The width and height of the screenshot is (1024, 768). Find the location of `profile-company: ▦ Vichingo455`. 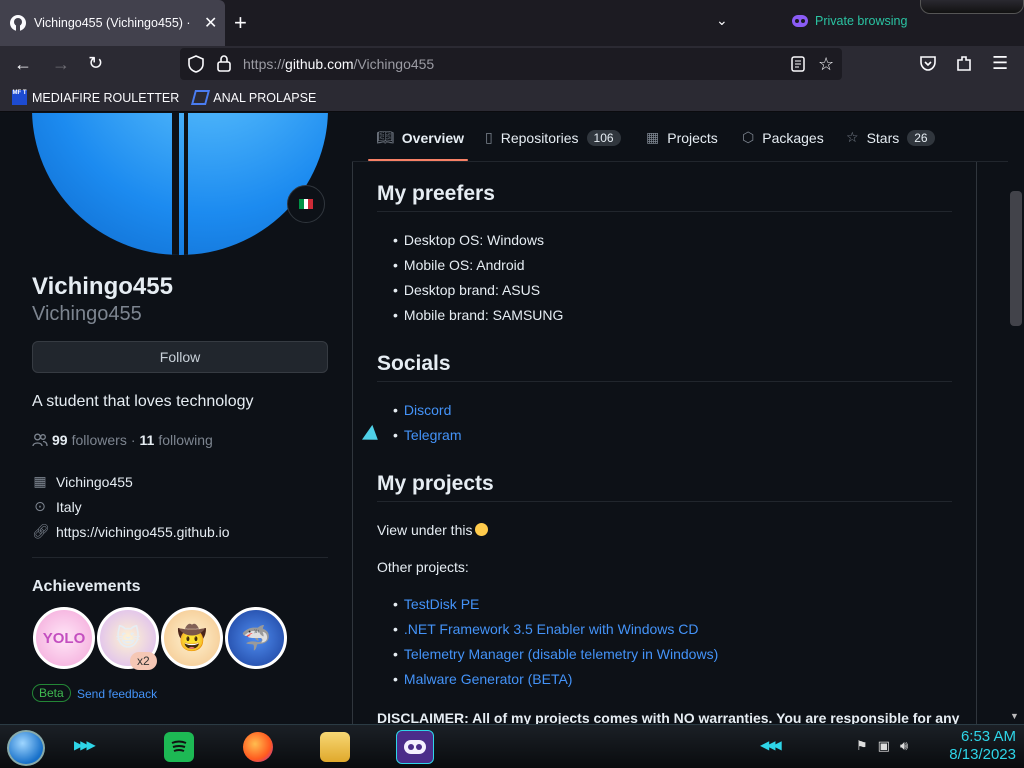

profile-company: ▦ Vichingo455 is located at coordinates (82, 481).